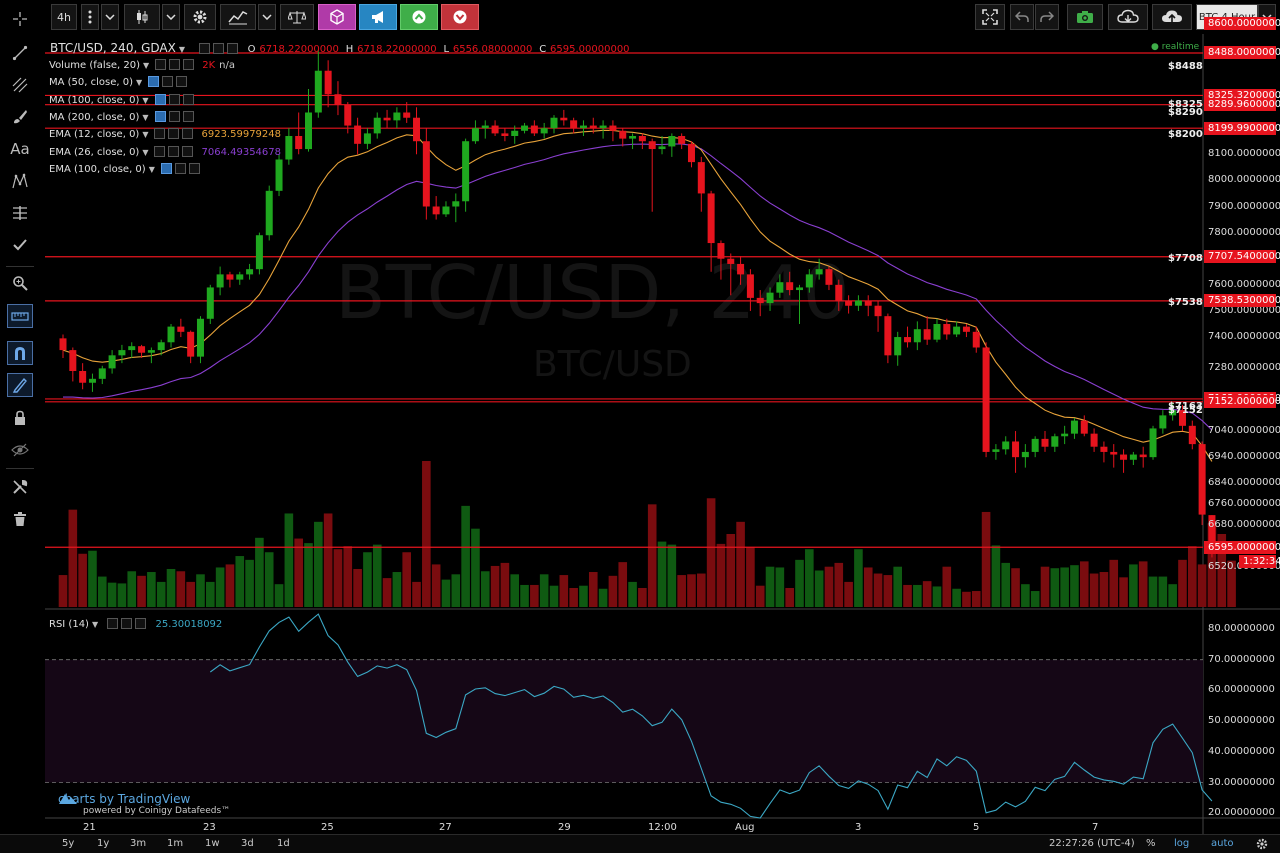 The height and width of the screenshot is (853, 1280). Describe the element at coordinates (20, 149) in the screenshot. I see `text-tool-icon: Aa` at that location.